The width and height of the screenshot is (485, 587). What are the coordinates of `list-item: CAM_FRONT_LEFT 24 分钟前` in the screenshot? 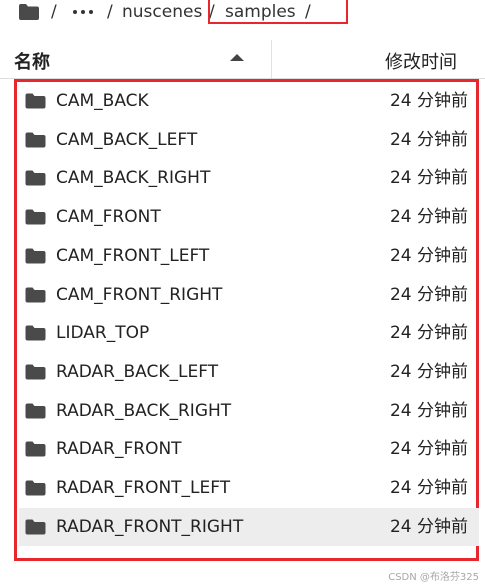 It's located at (249, 256).